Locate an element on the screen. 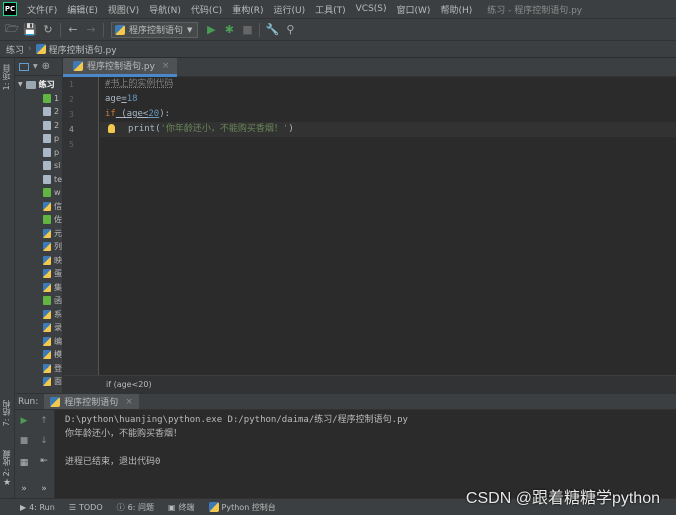  menu-tools: 工具(T) is located at coordinates (330, 9).